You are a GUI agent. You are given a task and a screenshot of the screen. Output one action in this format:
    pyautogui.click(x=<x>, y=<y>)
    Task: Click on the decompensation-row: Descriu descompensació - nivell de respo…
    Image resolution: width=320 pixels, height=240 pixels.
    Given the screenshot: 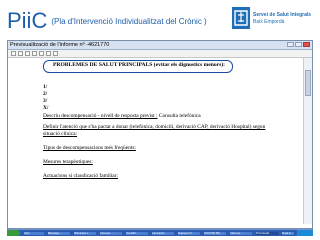 What is the action you would take?
    pyautogui.click(x=122, y=116)
    